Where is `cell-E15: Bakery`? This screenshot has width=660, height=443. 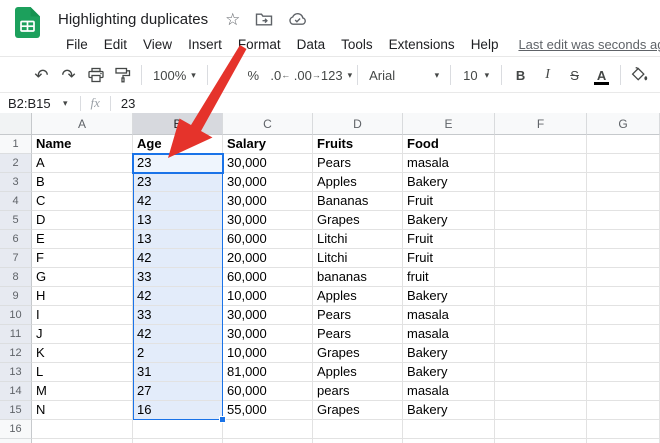
cell-E15: Bakery is located at coordinates (449, 410).